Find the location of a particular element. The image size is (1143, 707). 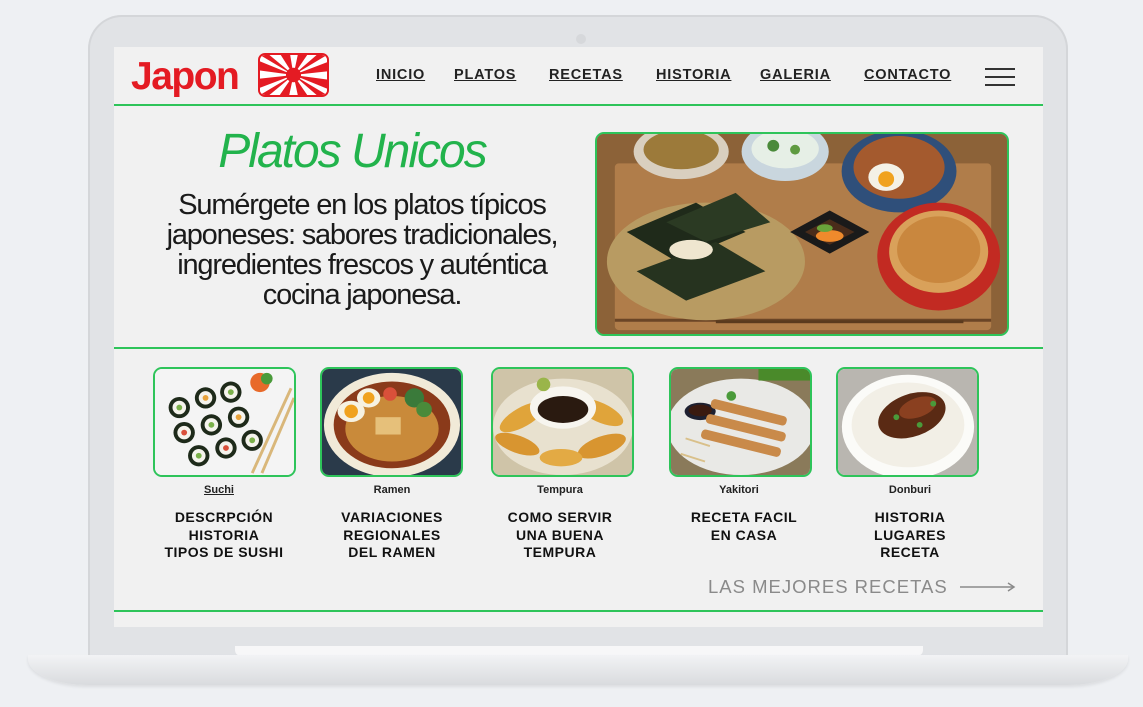

nav-recetas: RECETAS is located at coordinates (586, 75).